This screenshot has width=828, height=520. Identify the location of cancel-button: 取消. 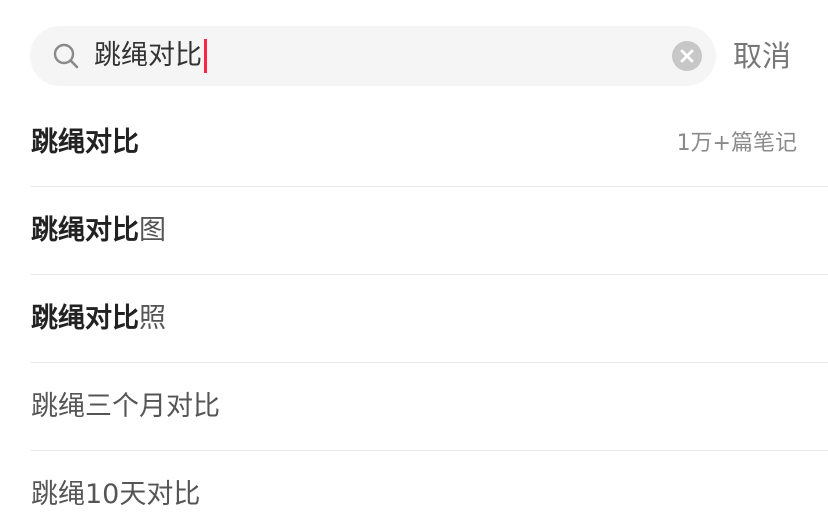
(762, 56).